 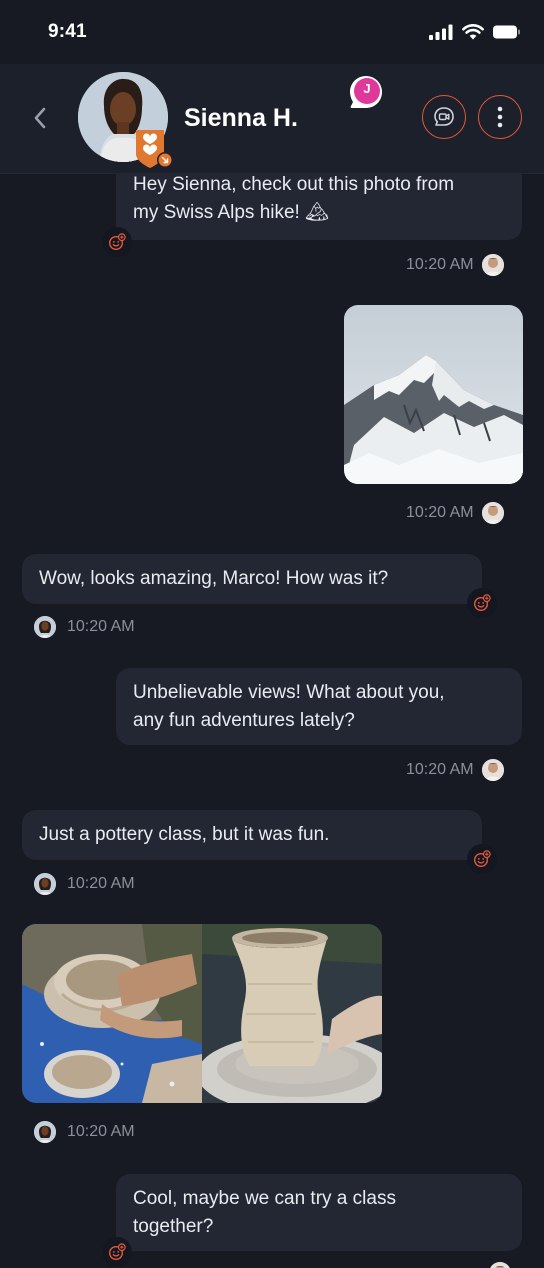 I want to click on chevron-left-icon, so click(x=40, y=118).